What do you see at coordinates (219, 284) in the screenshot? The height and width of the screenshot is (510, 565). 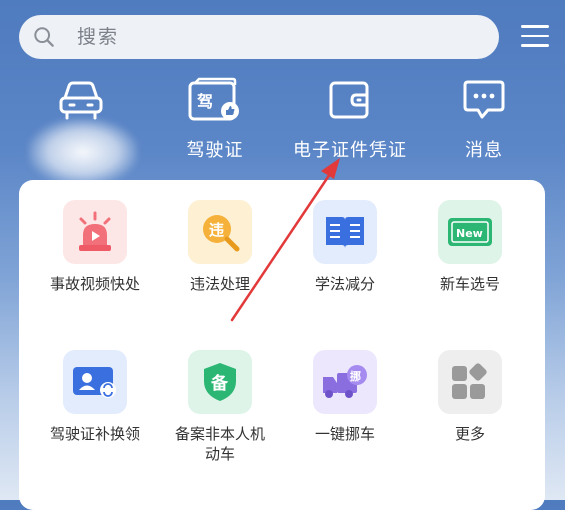 I see `service-label: 违法处理` at bounding box center [219, 284].